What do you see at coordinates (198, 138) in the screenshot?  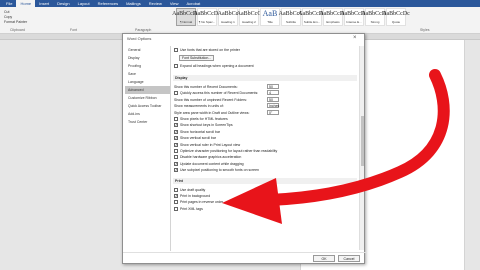 I see `option-label: Show vertical scroll bar` at bounding box center [198, 138].